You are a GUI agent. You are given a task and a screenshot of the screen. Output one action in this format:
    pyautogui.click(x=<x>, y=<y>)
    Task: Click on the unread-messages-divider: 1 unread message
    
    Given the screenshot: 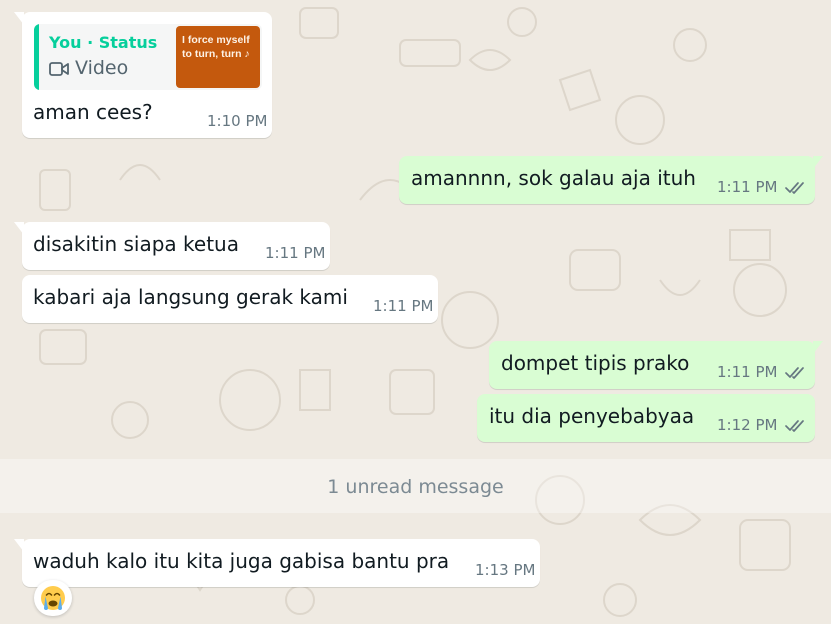 What is the action you would take?
    pyautogui.click(x=415, y=486)
    